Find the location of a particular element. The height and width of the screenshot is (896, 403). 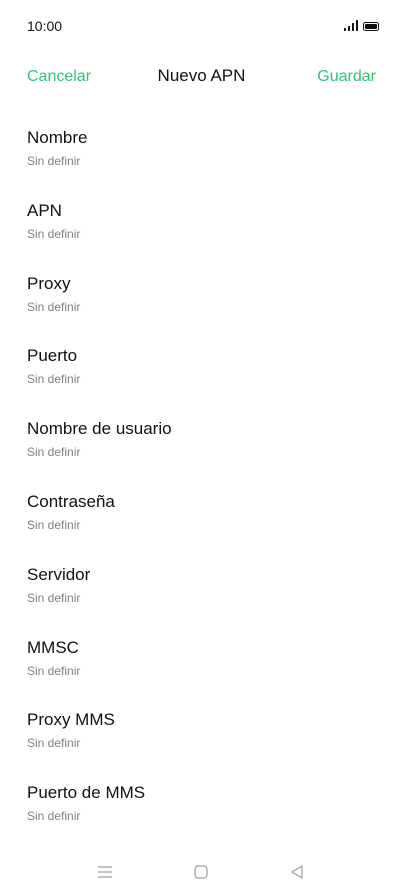

setting-label: Puerto de MMS is located at coordinates (86, 793).